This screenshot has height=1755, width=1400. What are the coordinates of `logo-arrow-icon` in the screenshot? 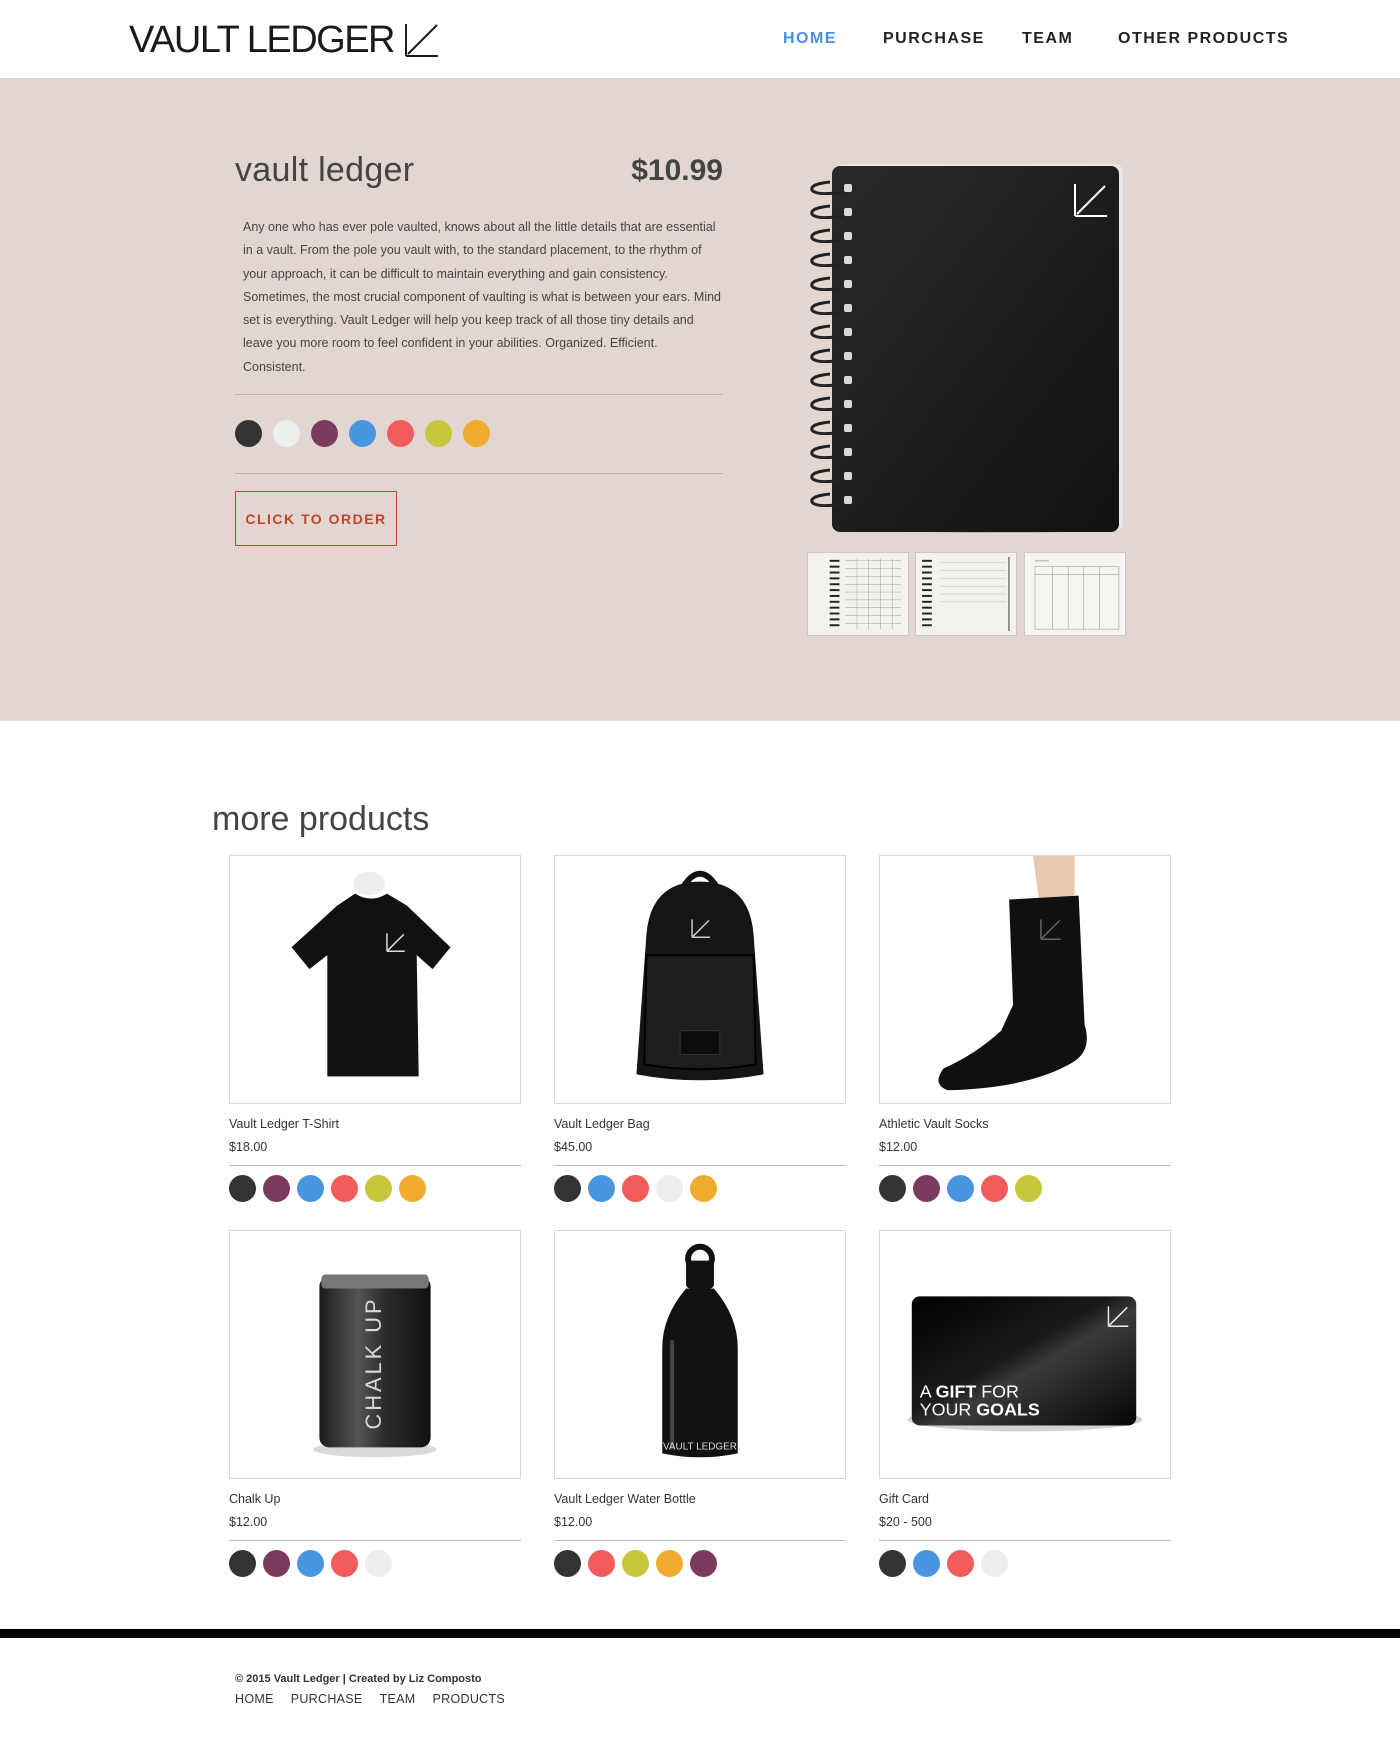 It's located at (421, 40).